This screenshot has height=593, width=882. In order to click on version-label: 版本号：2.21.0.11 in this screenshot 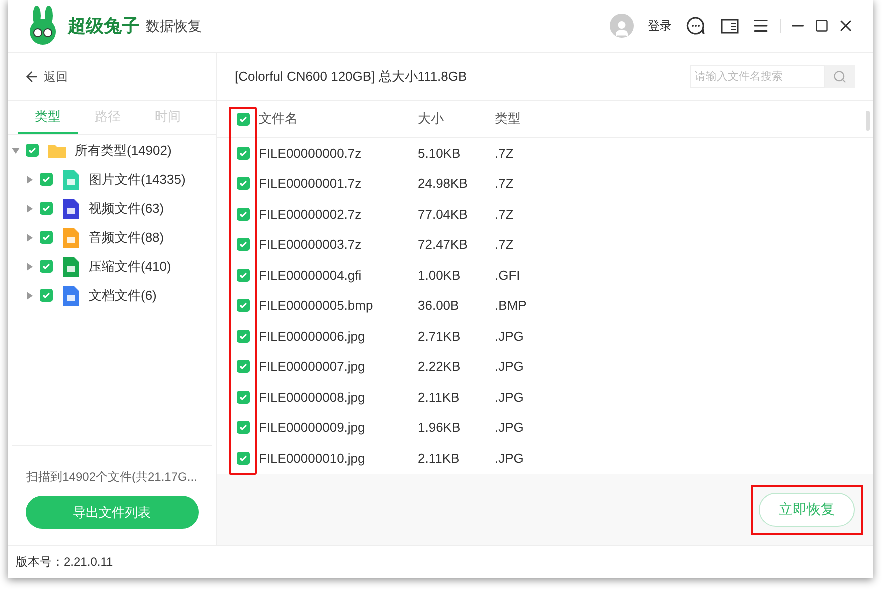, I will do `click(65, 562)`.